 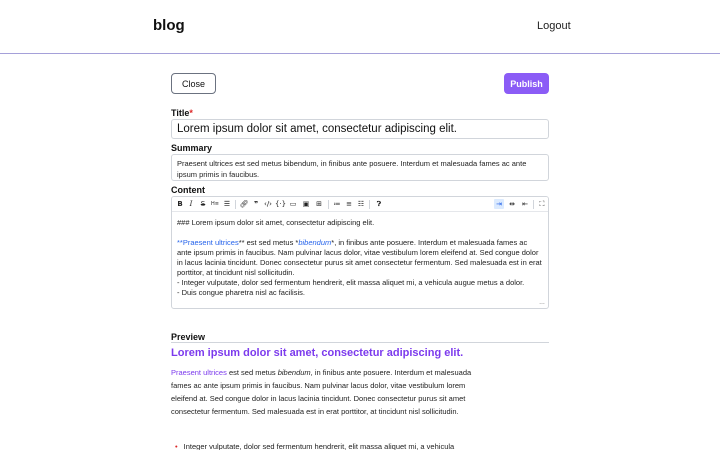 I want to click on heading-icon: H≡, so click(x=215, y=204).